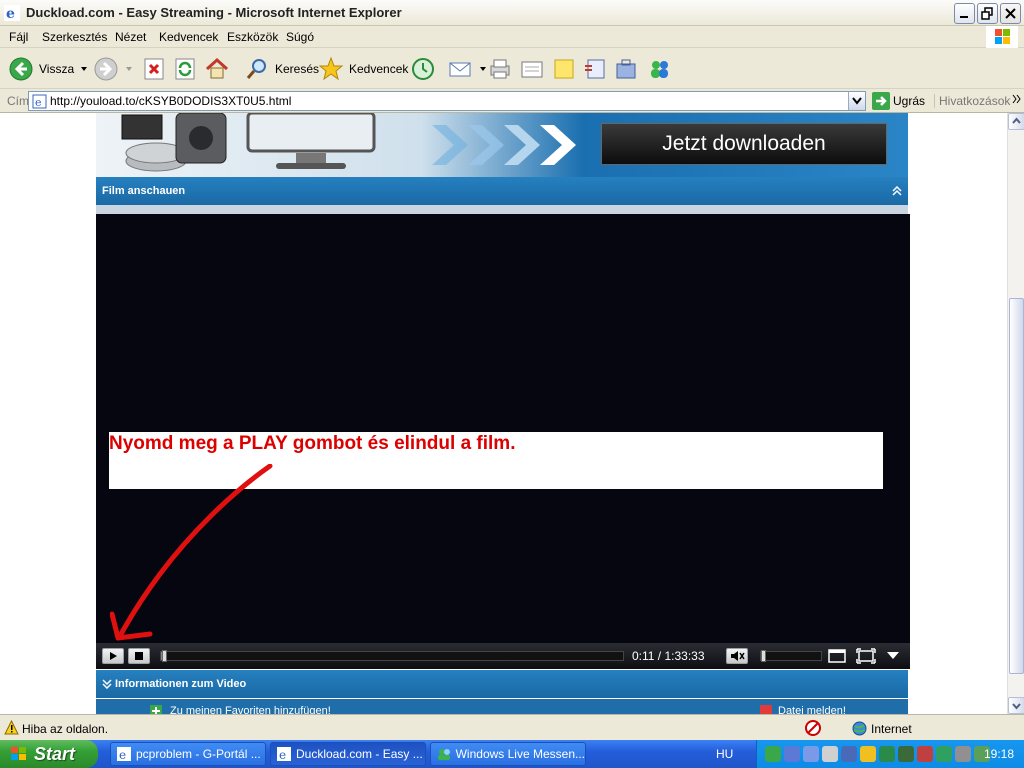 This screenshot has width=1024, height=768. Describe the element at coordinates (139, 656) in the screenshot. I see `stop-video-button` at that location.